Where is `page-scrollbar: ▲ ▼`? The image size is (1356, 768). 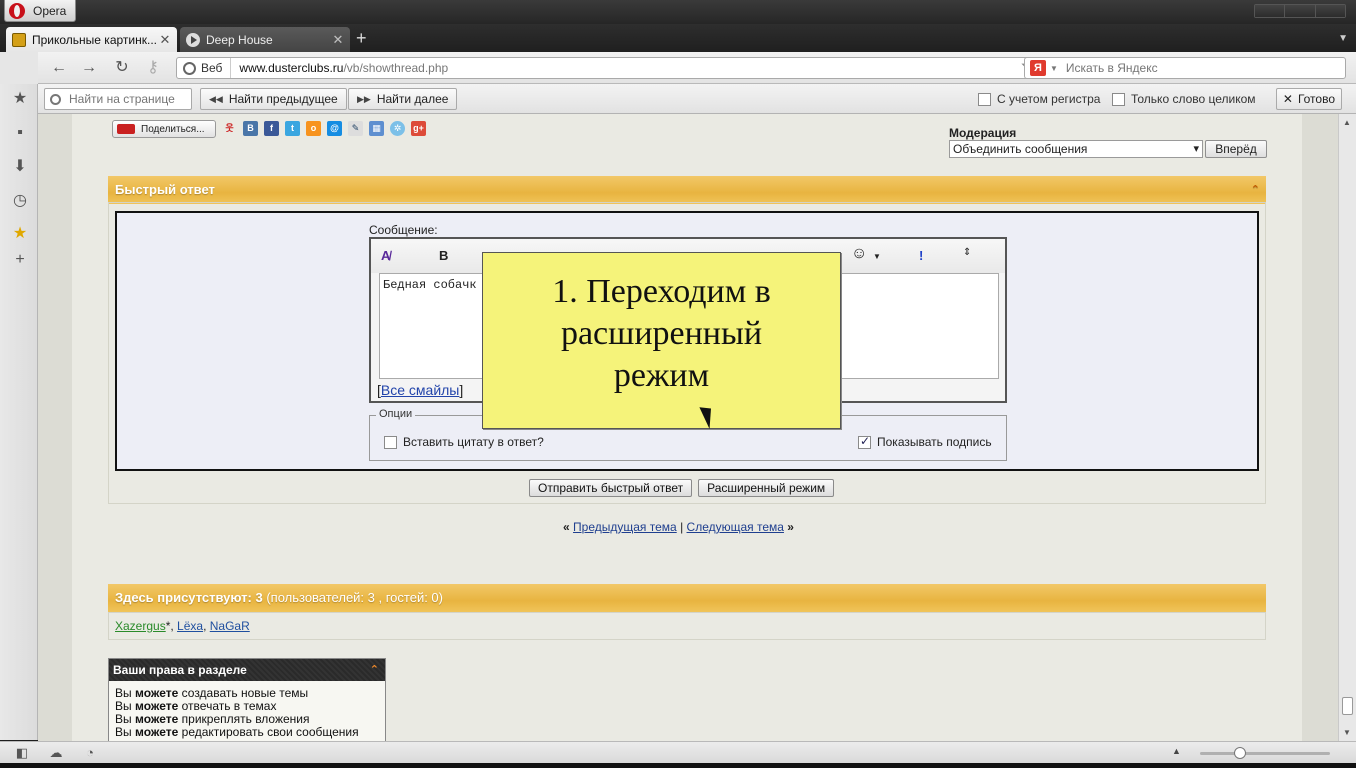
page-scrollbar: ▲ ▼ is located at coordinates (1347, 427).